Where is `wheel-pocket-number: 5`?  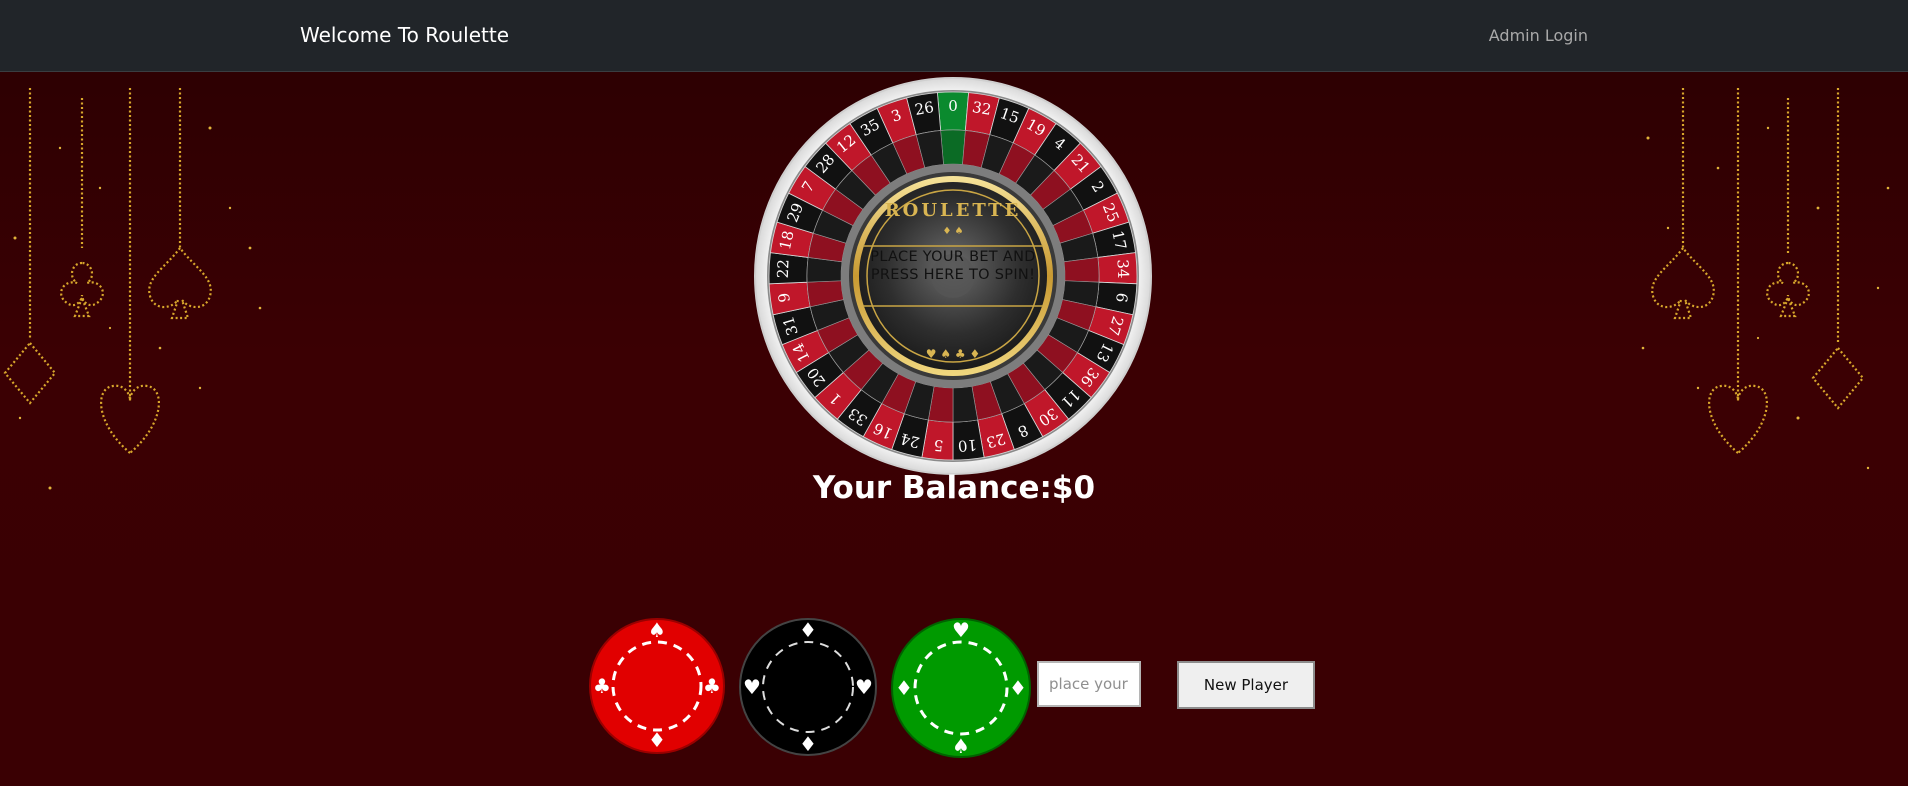 wheel-pocket-number: 5 is located at coordinates (938, 445).